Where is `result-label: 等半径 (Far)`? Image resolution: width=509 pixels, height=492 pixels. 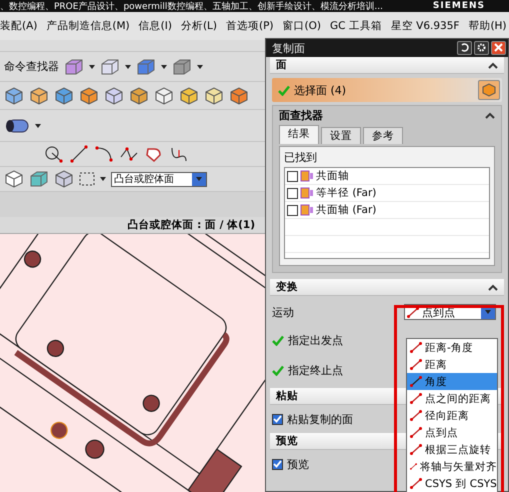
result-label: 等半径 (Far) is located at coordinates (346, 193).